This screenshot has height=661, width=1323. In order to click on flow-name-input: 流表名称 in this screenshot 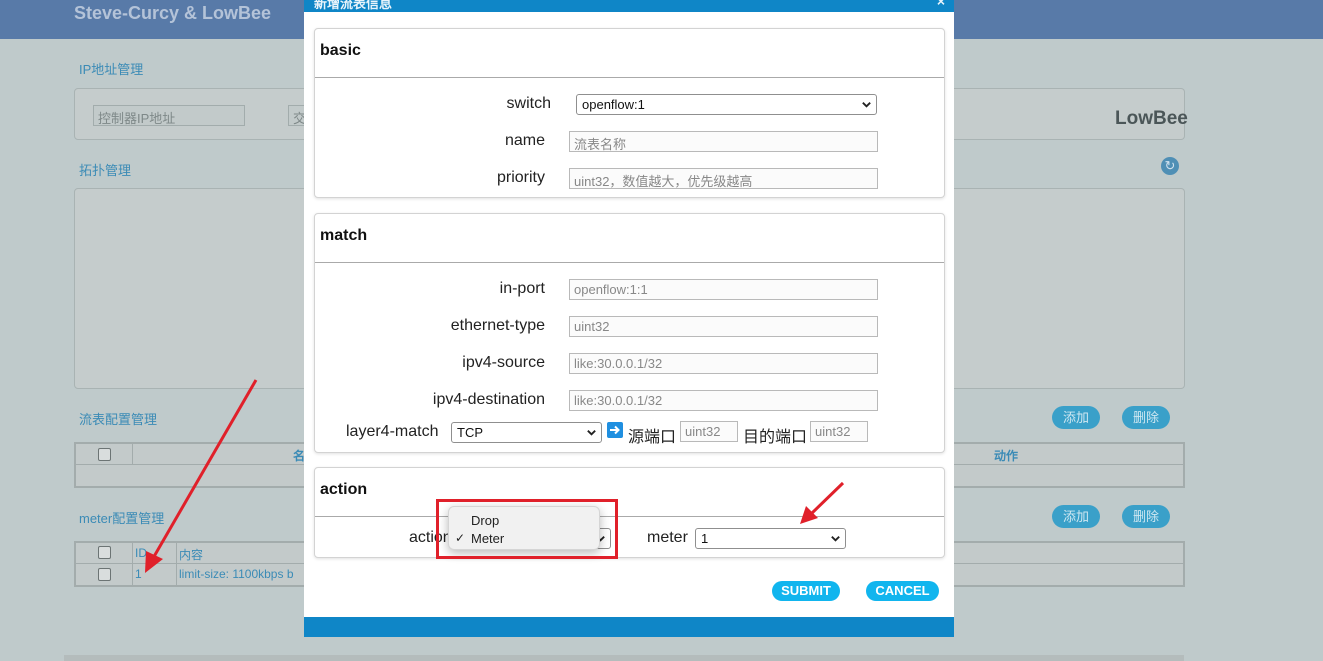, I will do `click(723, 141)`.